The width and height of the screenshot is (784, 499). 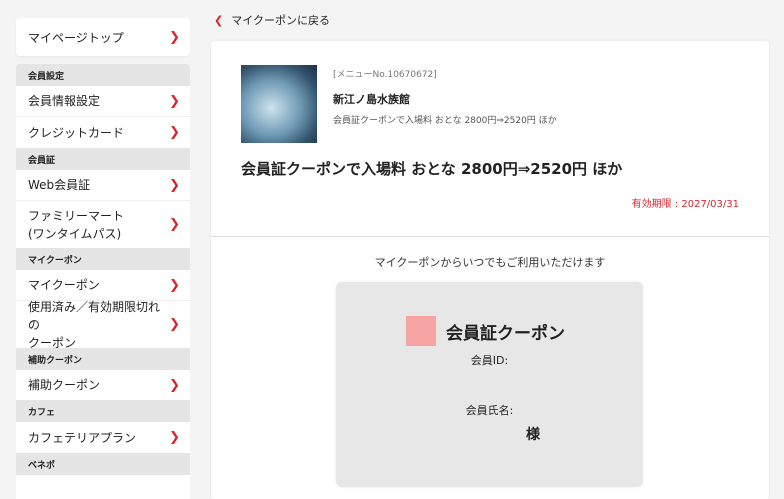 I want to click on expiry-date: 有効期限 : 2027/03/31, so click(x=685, y=204).